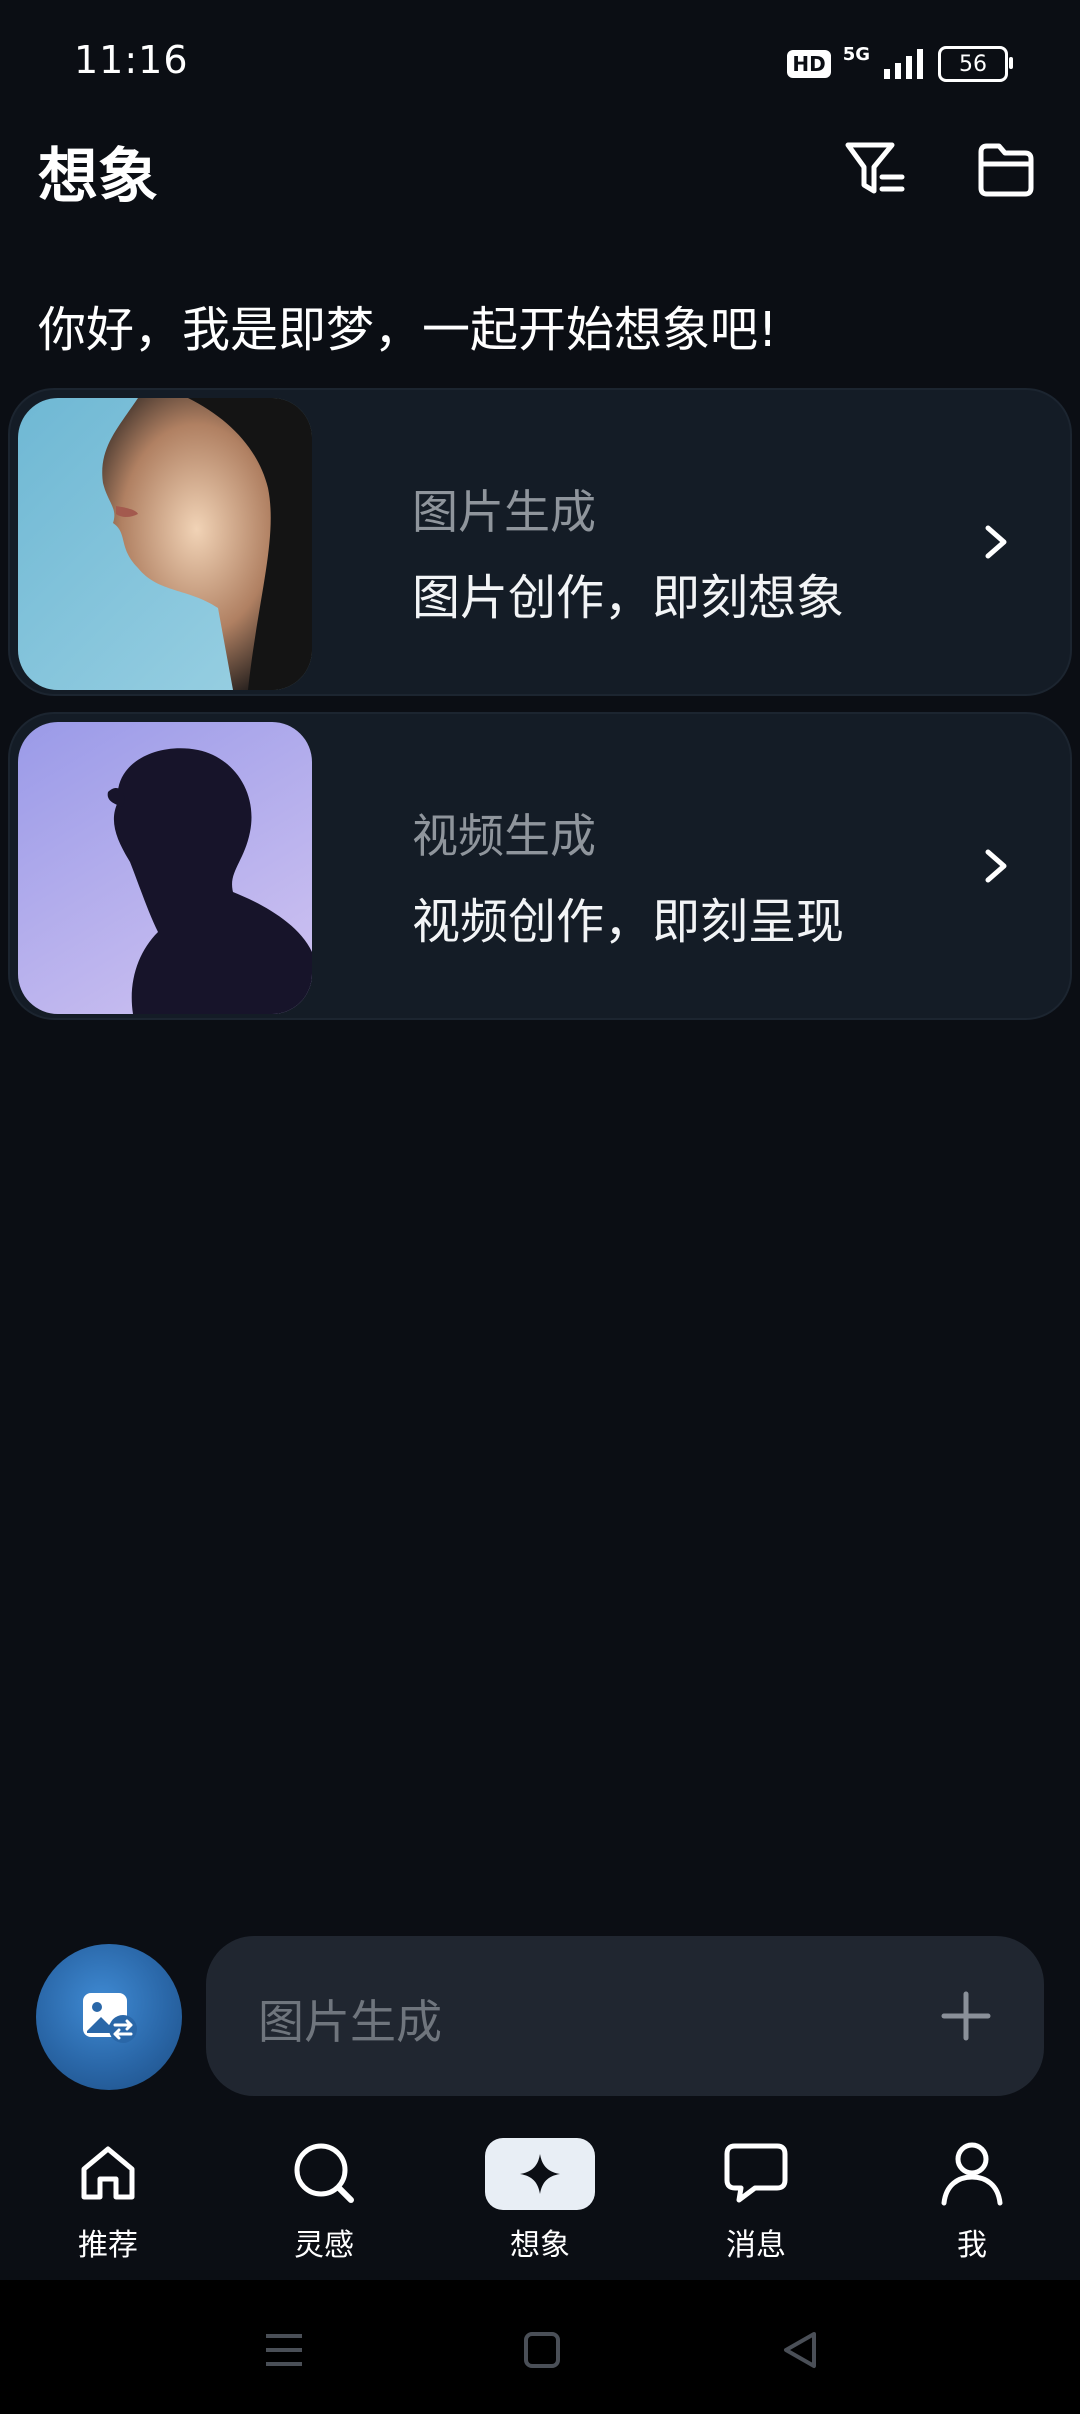 The image size is (1080, 2414). I want to click on card-description: 图片创作，即刻想象, so click(628, 598).